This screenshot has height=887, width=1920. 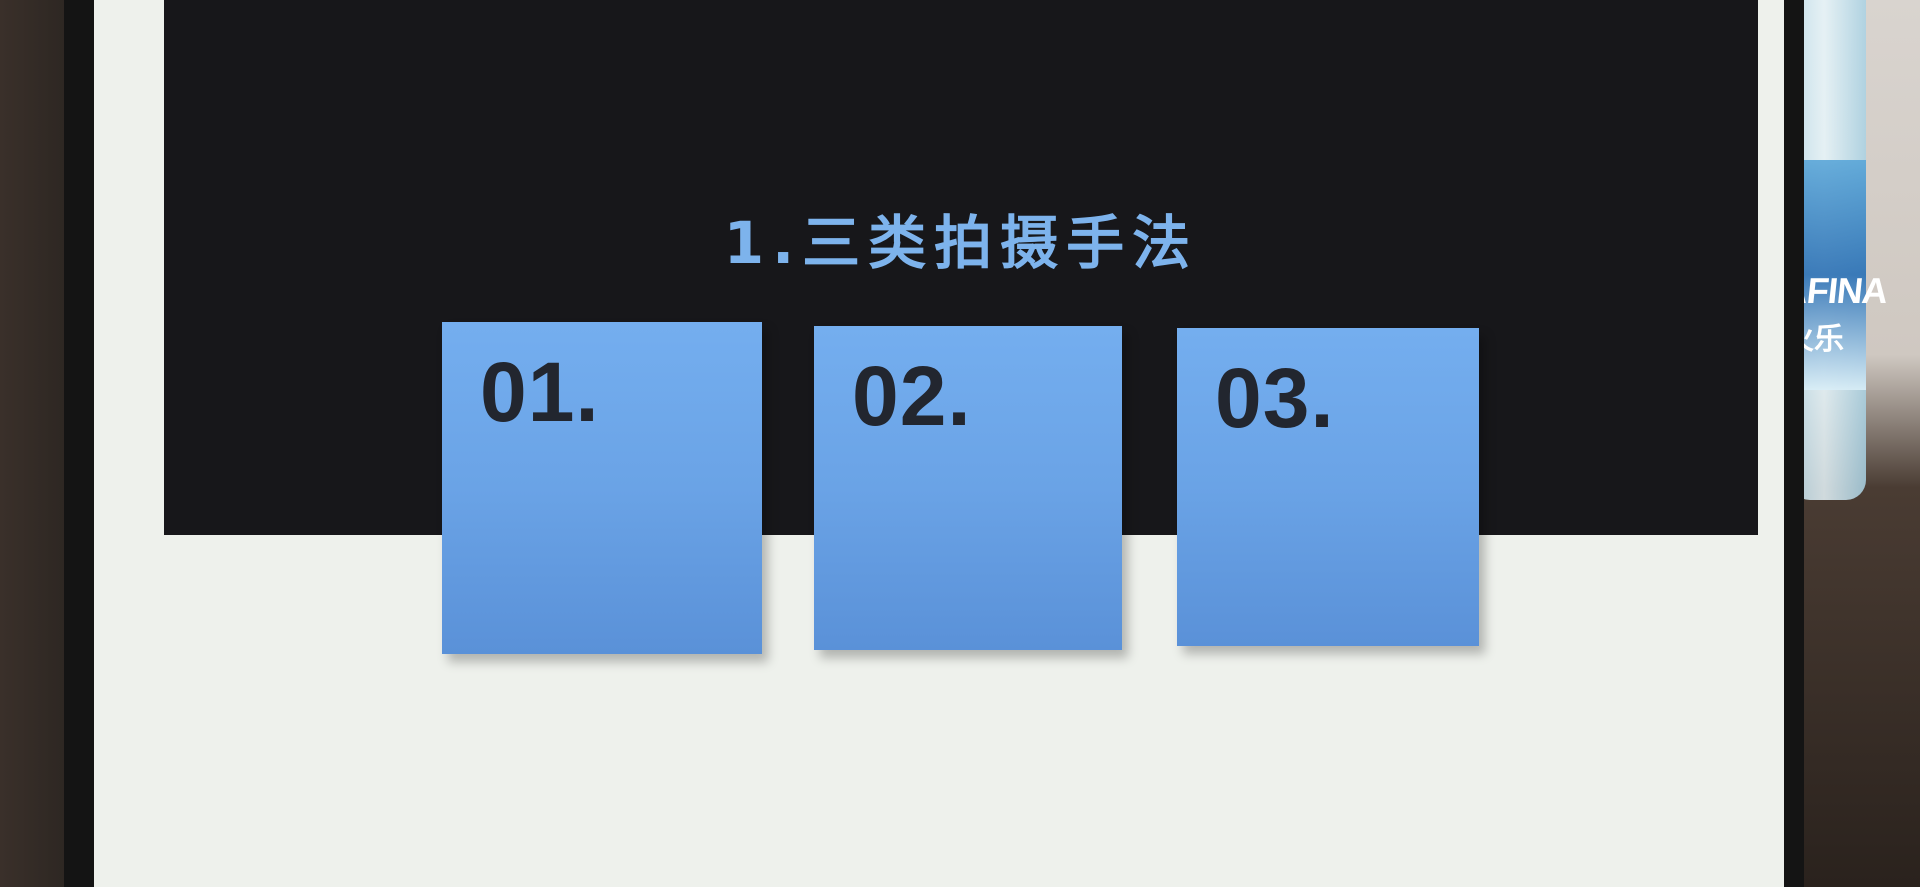 What do you see at coordinates (1328, 487) in the screenshot?
I see `card-03: 03.` at bounding box center [1328, 487].